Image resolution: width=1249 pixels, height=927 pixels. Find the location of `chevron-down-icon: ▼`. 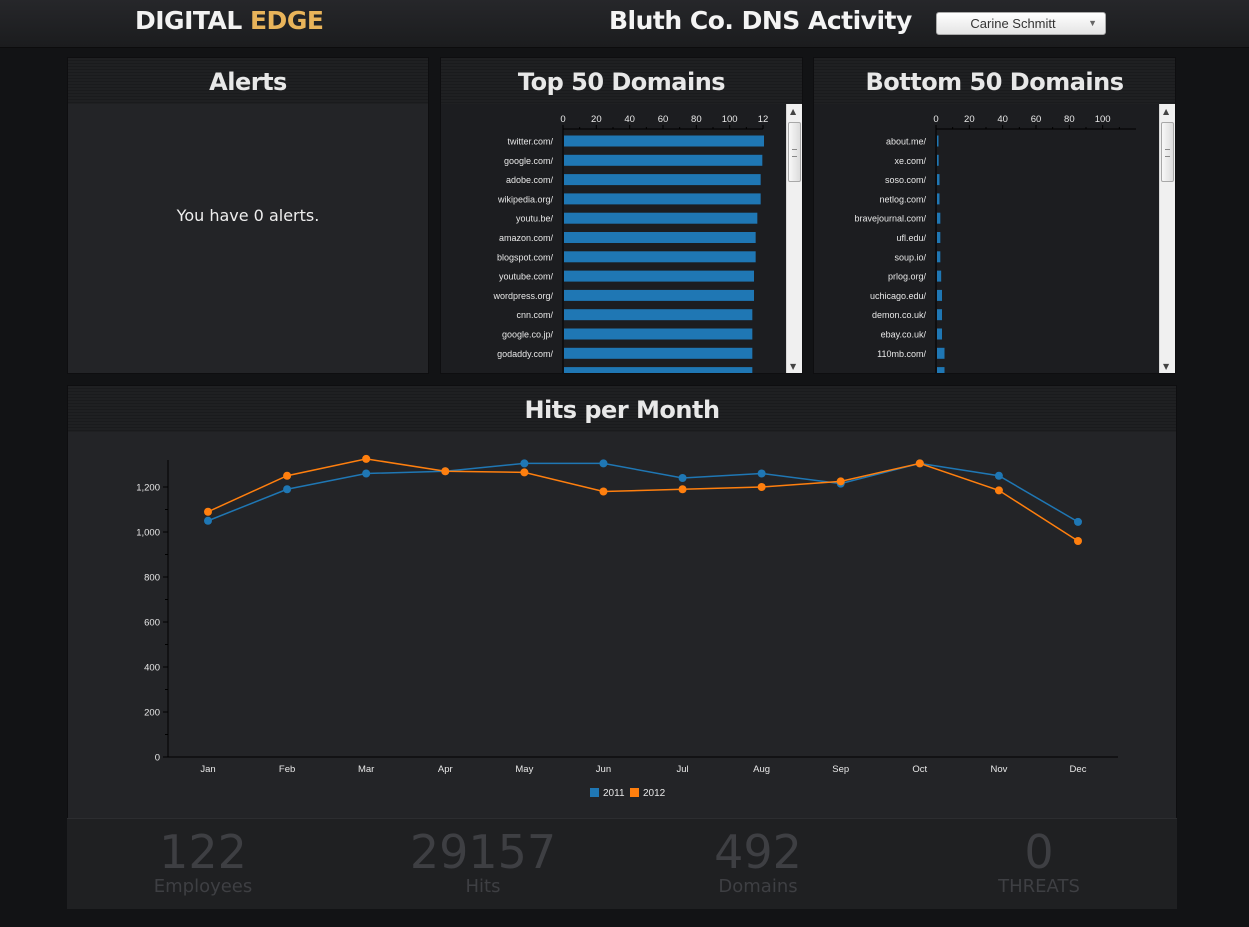

chevron-down-icon: ▼ is located at coordinates (1092, 23).